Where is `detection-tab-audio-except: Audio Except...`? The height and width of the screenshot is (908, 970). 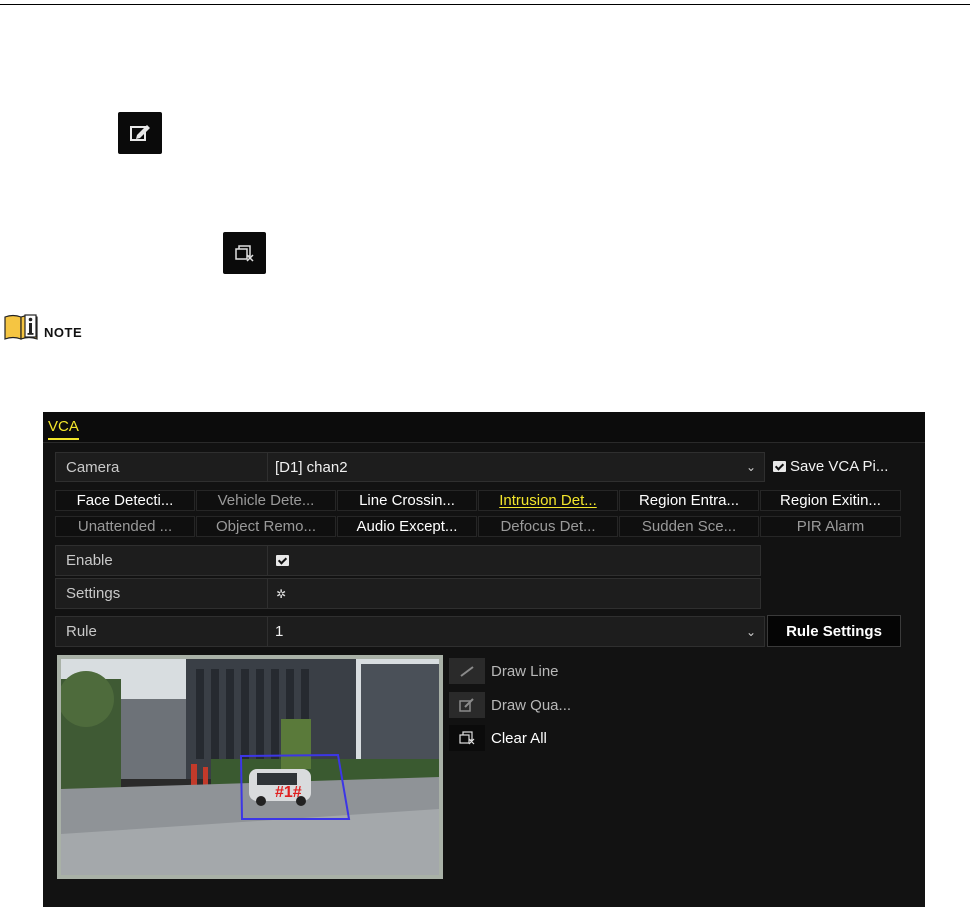 detection-tab-audio-except: Audio Except... is located at coordinates (407, 526).